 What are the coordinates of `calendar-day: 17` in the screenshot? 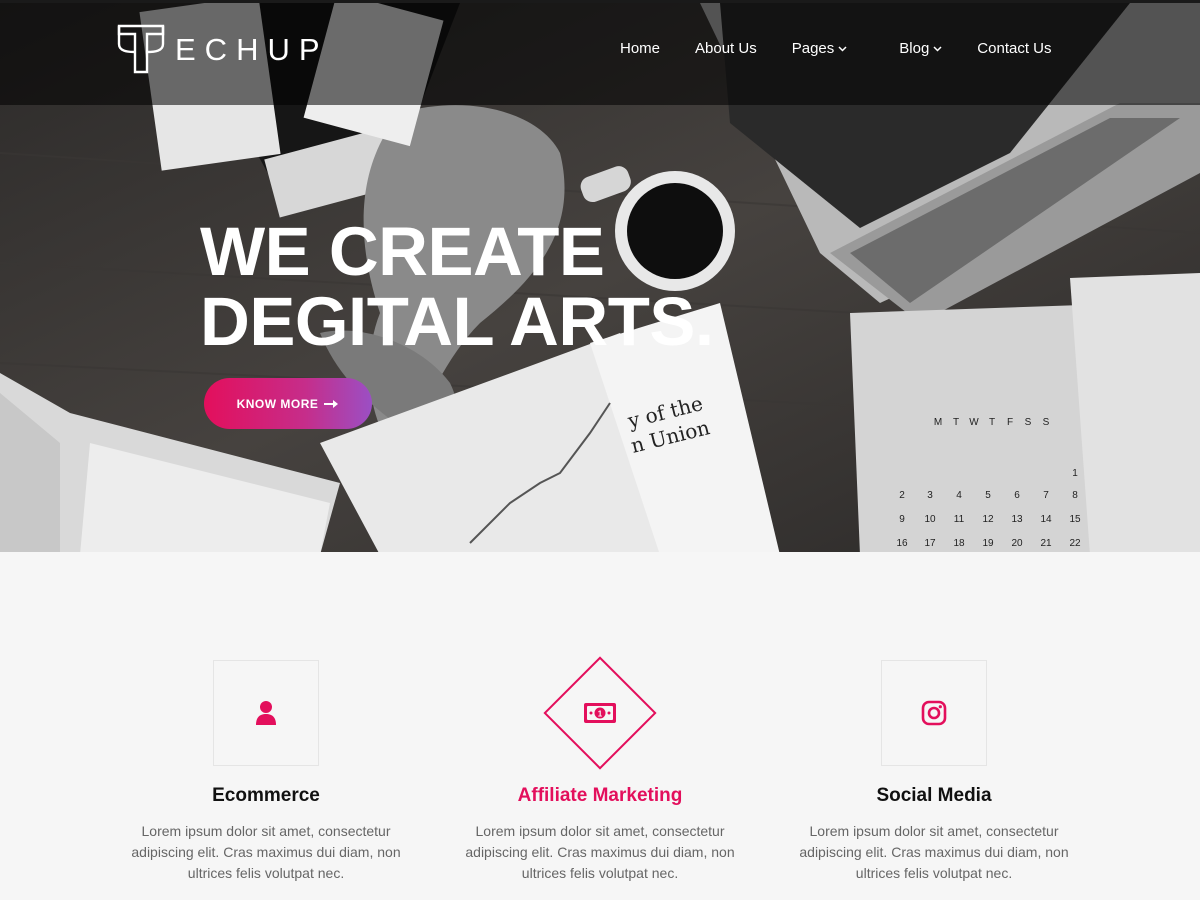 It's located at (930, 543).